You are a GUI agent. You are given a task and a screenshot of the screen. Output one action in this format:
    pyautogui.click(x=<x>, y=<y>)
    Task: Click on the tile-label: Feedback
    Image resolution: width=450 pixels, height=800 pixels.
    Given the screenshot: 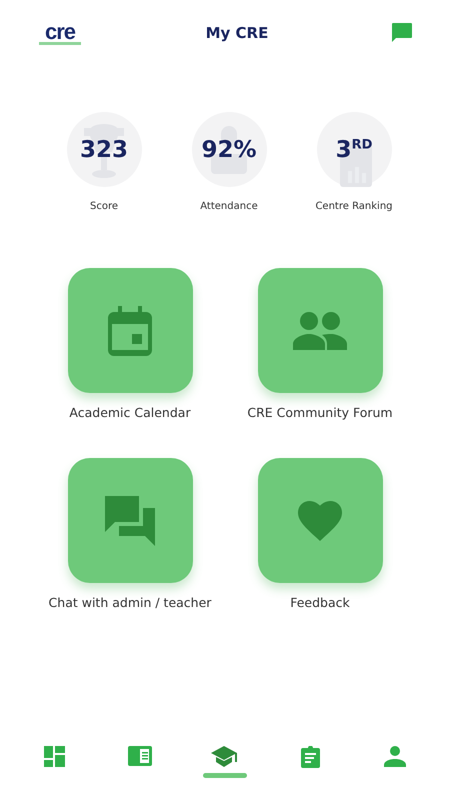 What is the action you would take?
    pyautogui.click(x=320, y=602)
    